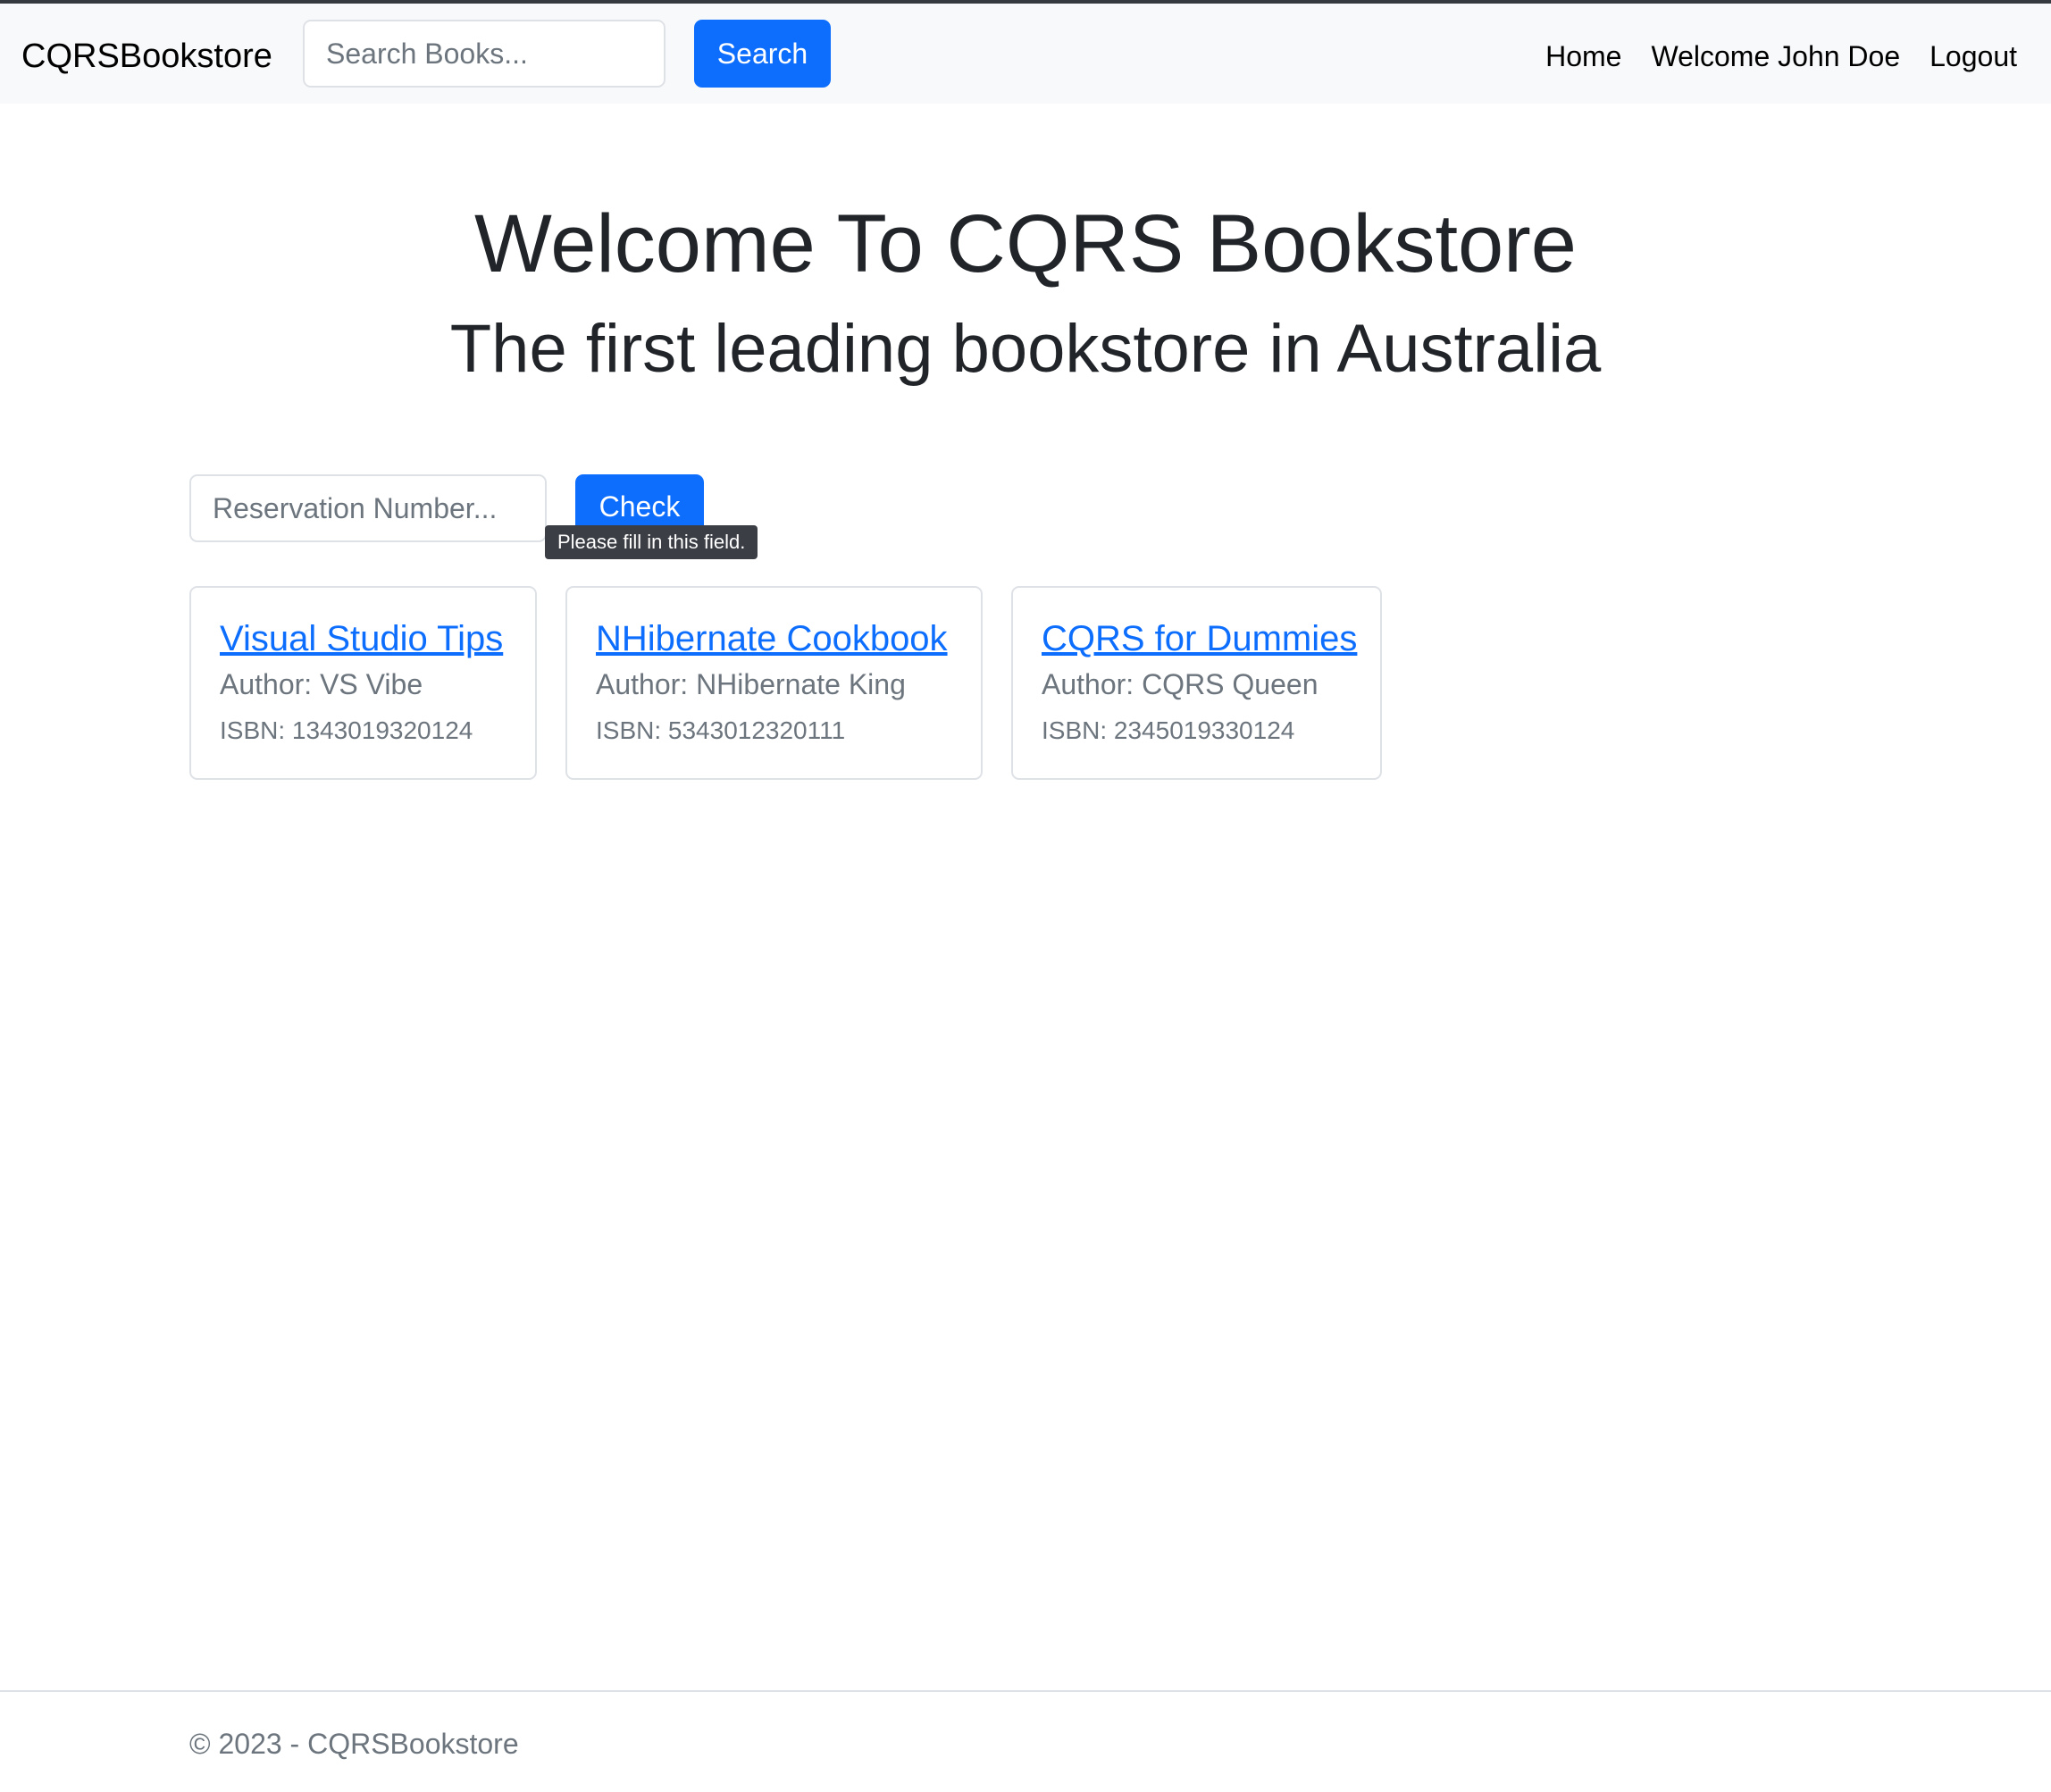 Image resolution: width=2051 pixels, height=1792 pixels. Describe the element at coordinates (363, 638) in the screenshot. I see `book-title-link: Visual Studio Tips` at that location.